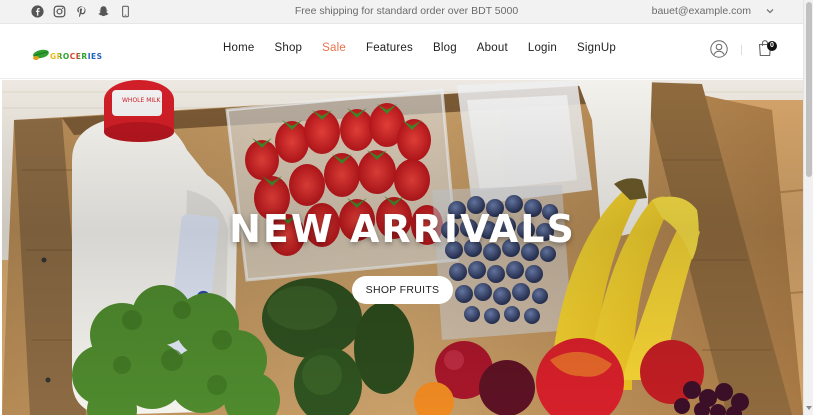 This screenshot has height=415, width=813. What do you see at coordinates (334, 48) in the screenshot?
I see `nav-sale: Sale` at bounding box center [334, 48].